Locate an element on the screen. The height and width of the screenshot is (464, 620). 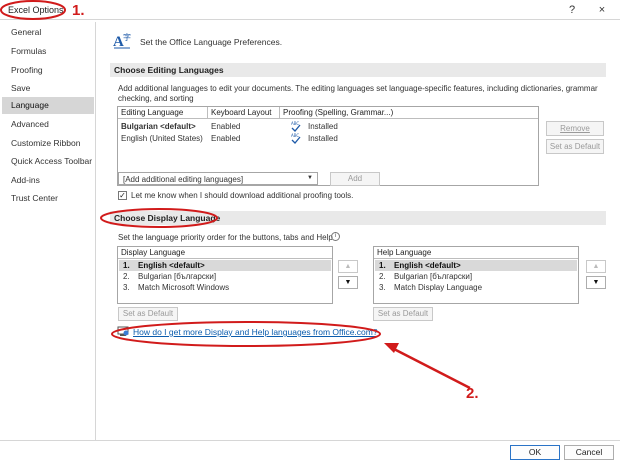
annotation-step-1: 1. is located at coordinates (78, 10).